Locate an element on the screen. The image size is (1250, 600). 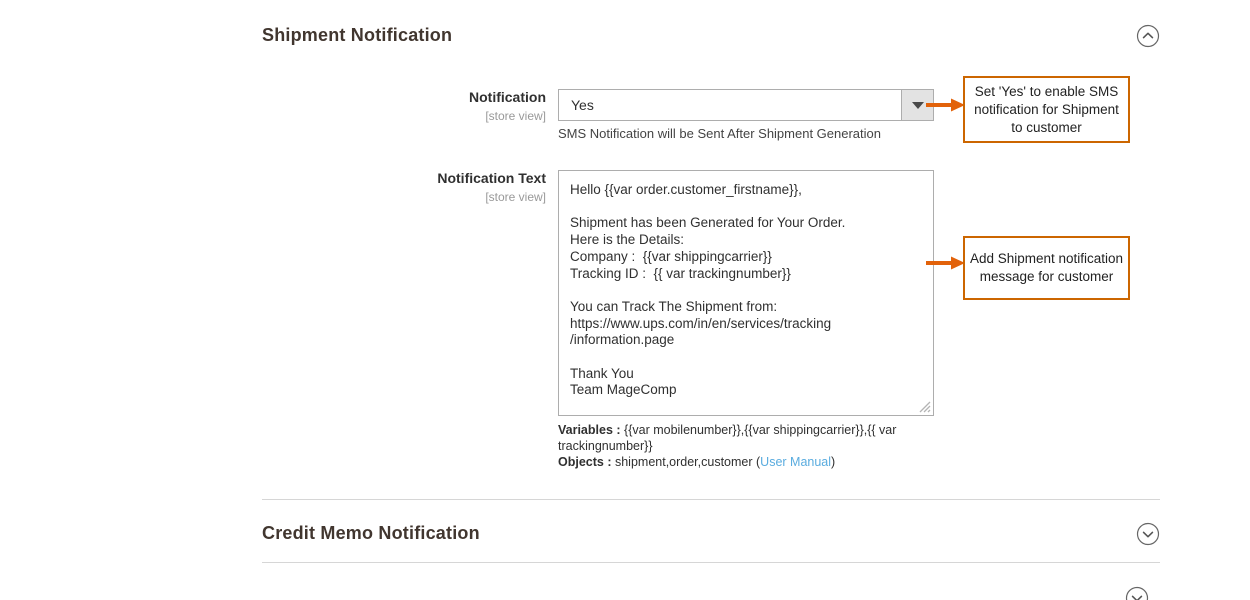
section-divider-bottom is located at coordinates (711, 562).